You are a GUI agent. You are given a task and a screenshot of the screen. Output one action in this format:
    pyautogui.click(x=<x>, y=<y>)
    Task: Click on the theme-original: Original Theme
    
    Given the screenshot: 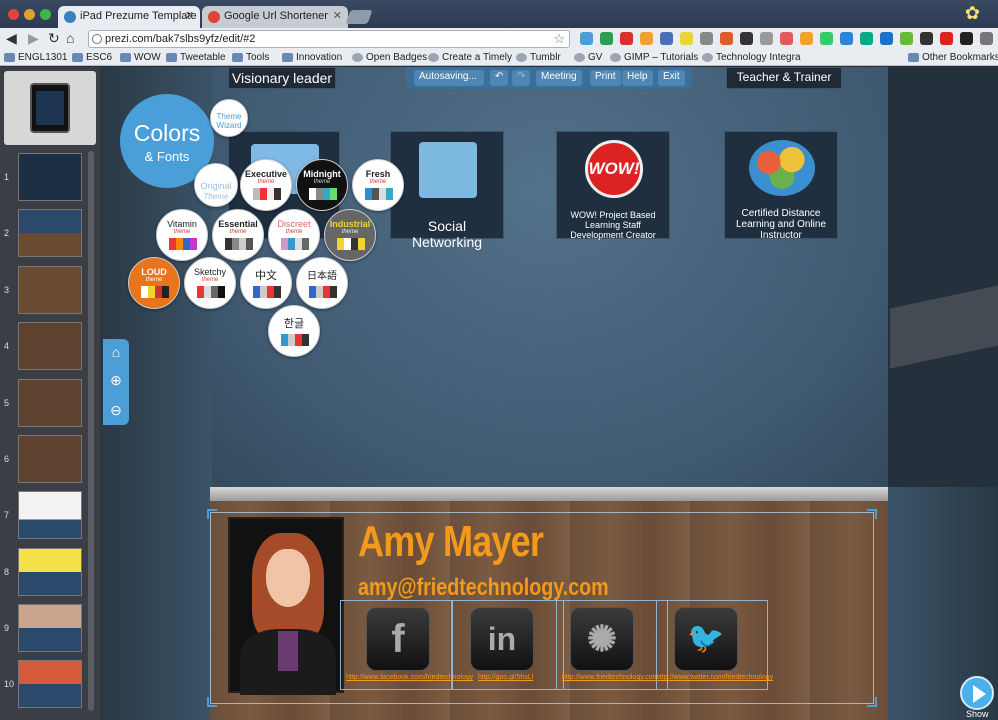 What is the action you would take?
    pyautogui.click(x=216, y=185)
    